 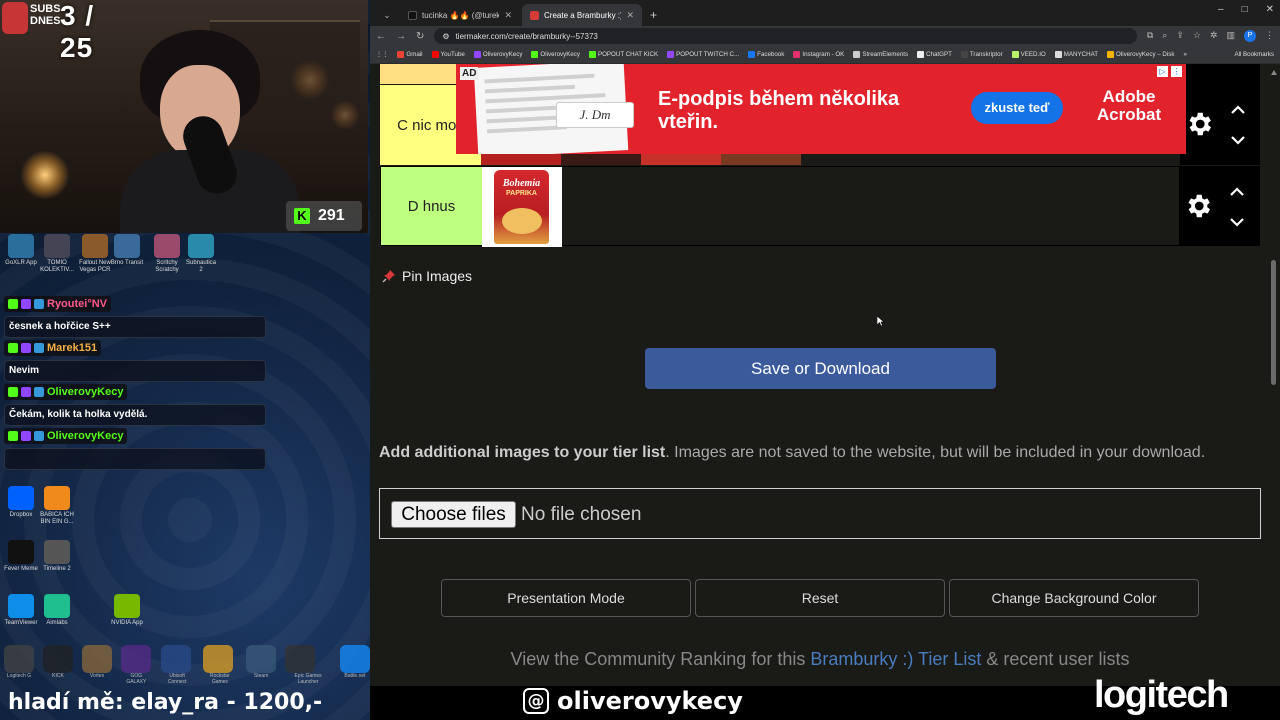 What do you see at coordinates (220, 665) in the screenshot?
I see `taskbar-app: Rockstar Games` at bounding box center [220, 665].